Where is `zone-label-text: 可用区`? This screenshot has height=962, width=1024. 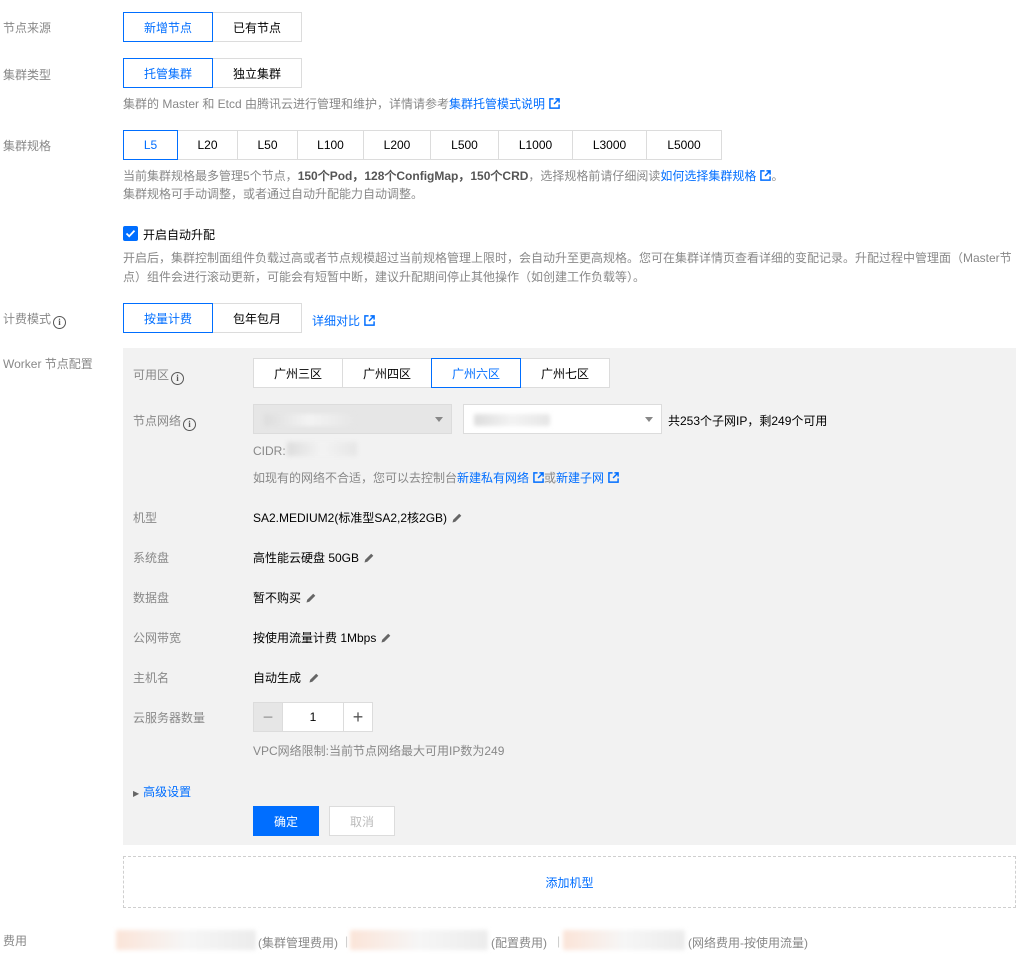
zone-label-text: 可用区 is located at coordinates (151, 375).